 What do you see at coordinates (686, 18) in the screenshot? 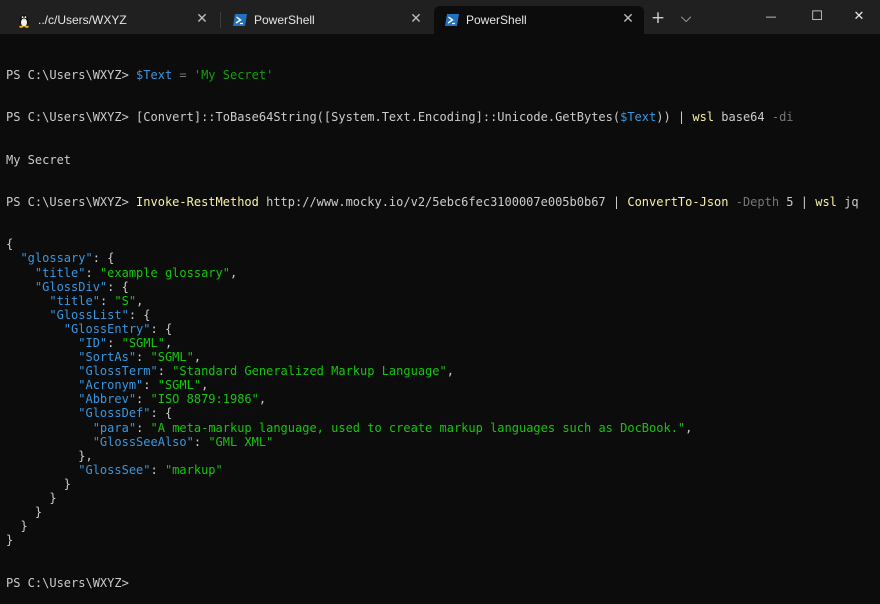
I see `tab-dropdown-button: ⌵` at bounding box center [686, 18].